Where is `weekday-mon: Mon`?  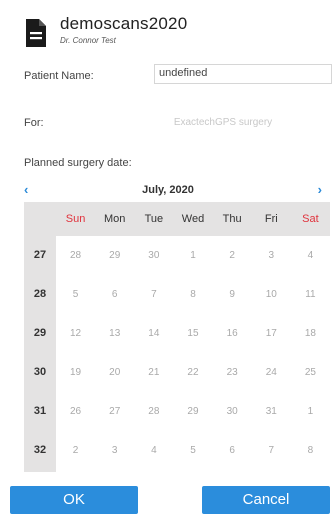 weekday-mon: Mon is located at coordinates (115, 219).